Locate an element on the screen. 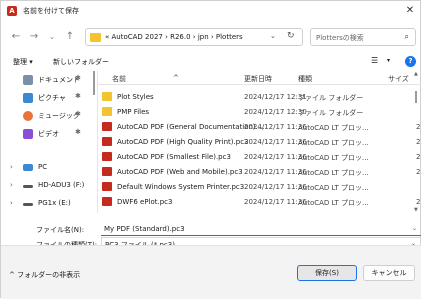  column-header-date: 更新日時 is located at coordinates (258, 79).